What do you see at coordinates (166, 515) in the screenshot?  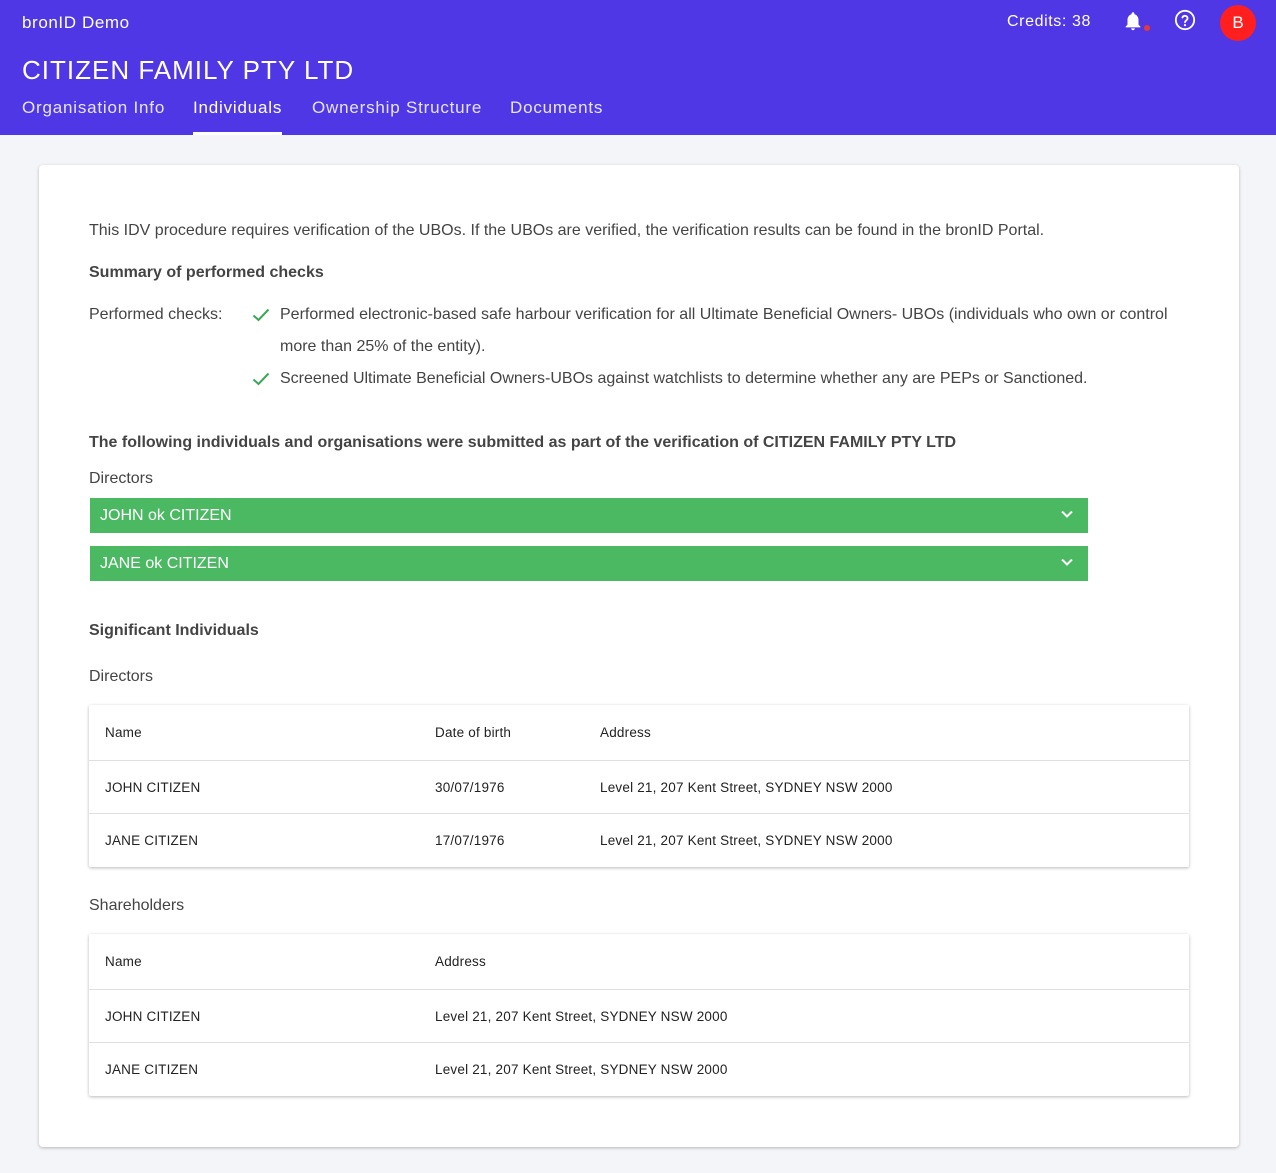 I see `accordion-label: JOHN ok CITIZEN` at bounding box center [166, 515].